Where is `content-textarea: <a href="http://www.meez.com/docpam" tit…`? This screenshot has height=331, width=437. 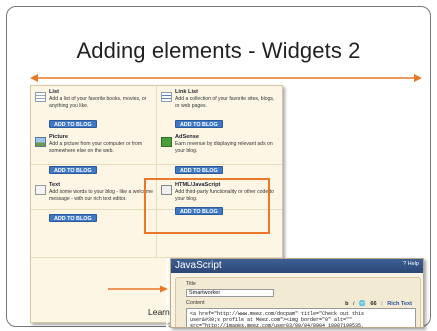
content-textarea: <a href="http://www.meez.com/docpam" tit… is located at coordinates (301, 317).